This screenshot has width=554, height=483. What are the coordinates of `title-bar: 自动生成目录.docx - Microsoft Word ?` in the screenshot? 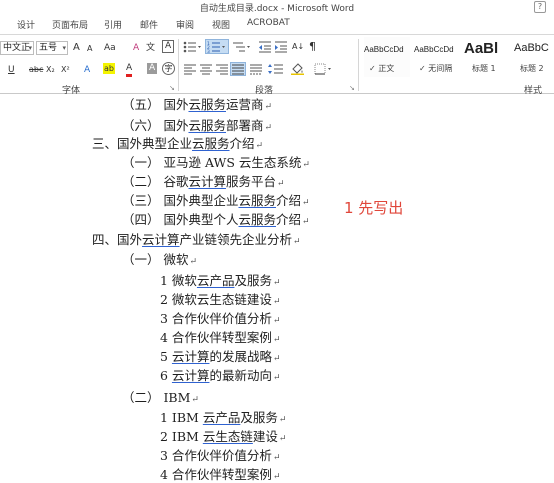 It's located at (277, 8).